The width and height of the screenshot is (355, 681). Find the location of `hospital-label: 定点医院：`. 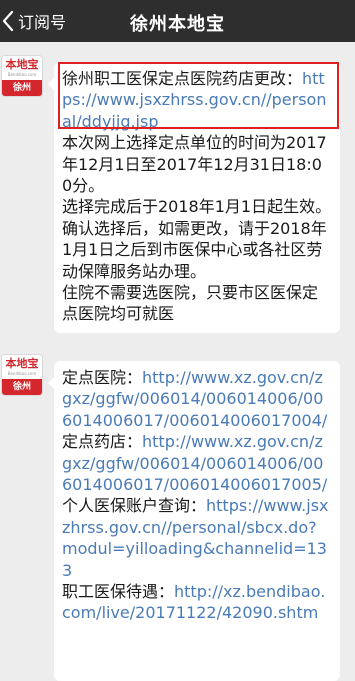

hospital-label: 定点医院： is located at coordinates (102, 377).